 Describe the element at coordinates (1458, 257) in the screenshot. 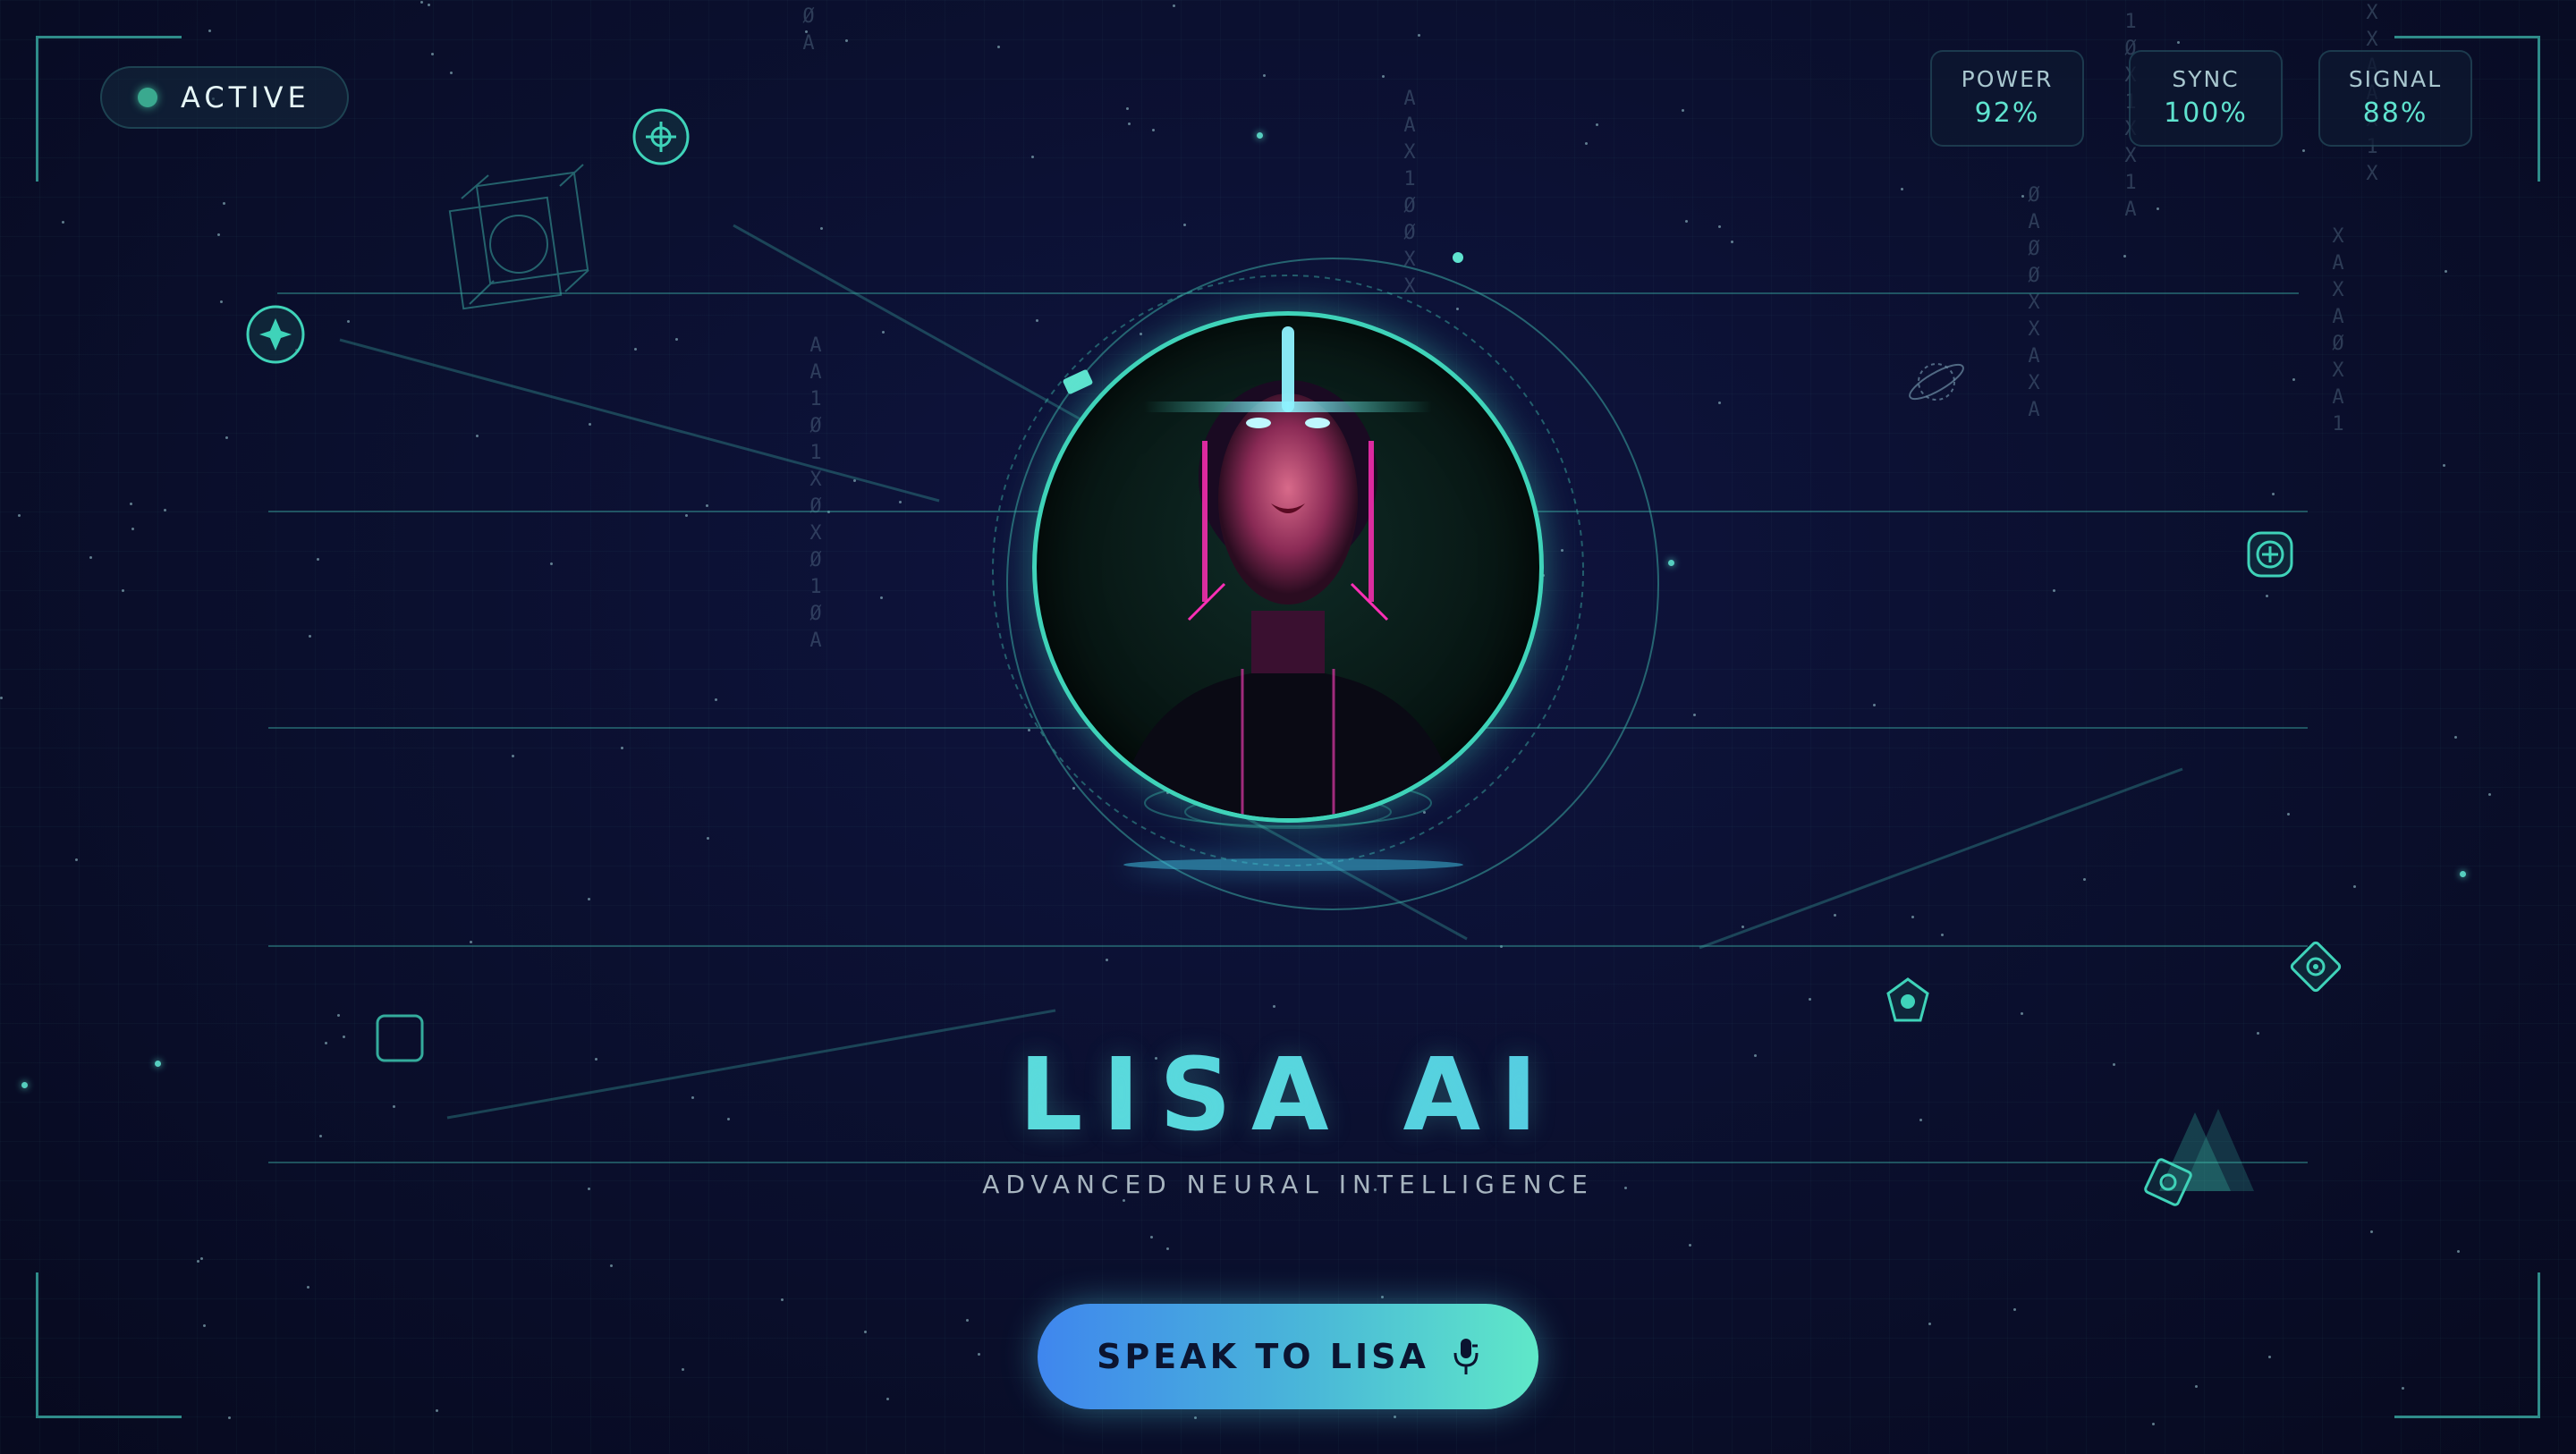

I see `orbit-node` at that location.